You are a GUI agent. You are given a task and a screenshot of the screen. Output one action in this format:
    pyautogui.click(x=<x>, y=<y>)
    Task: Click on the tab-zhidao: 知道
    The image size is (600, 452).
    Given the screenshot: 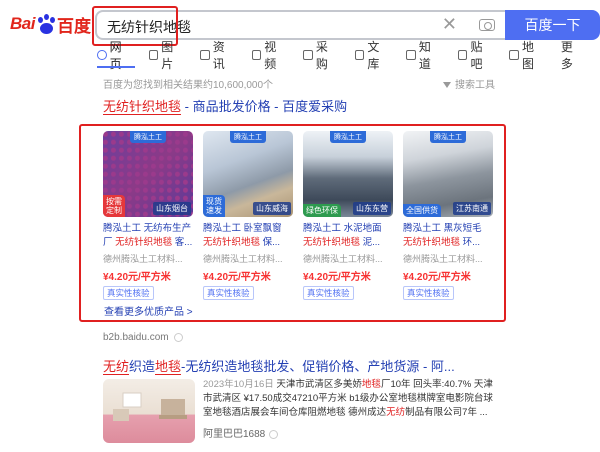 What is the action you would take?
    pyautogui.click(x=424, y=55)
    